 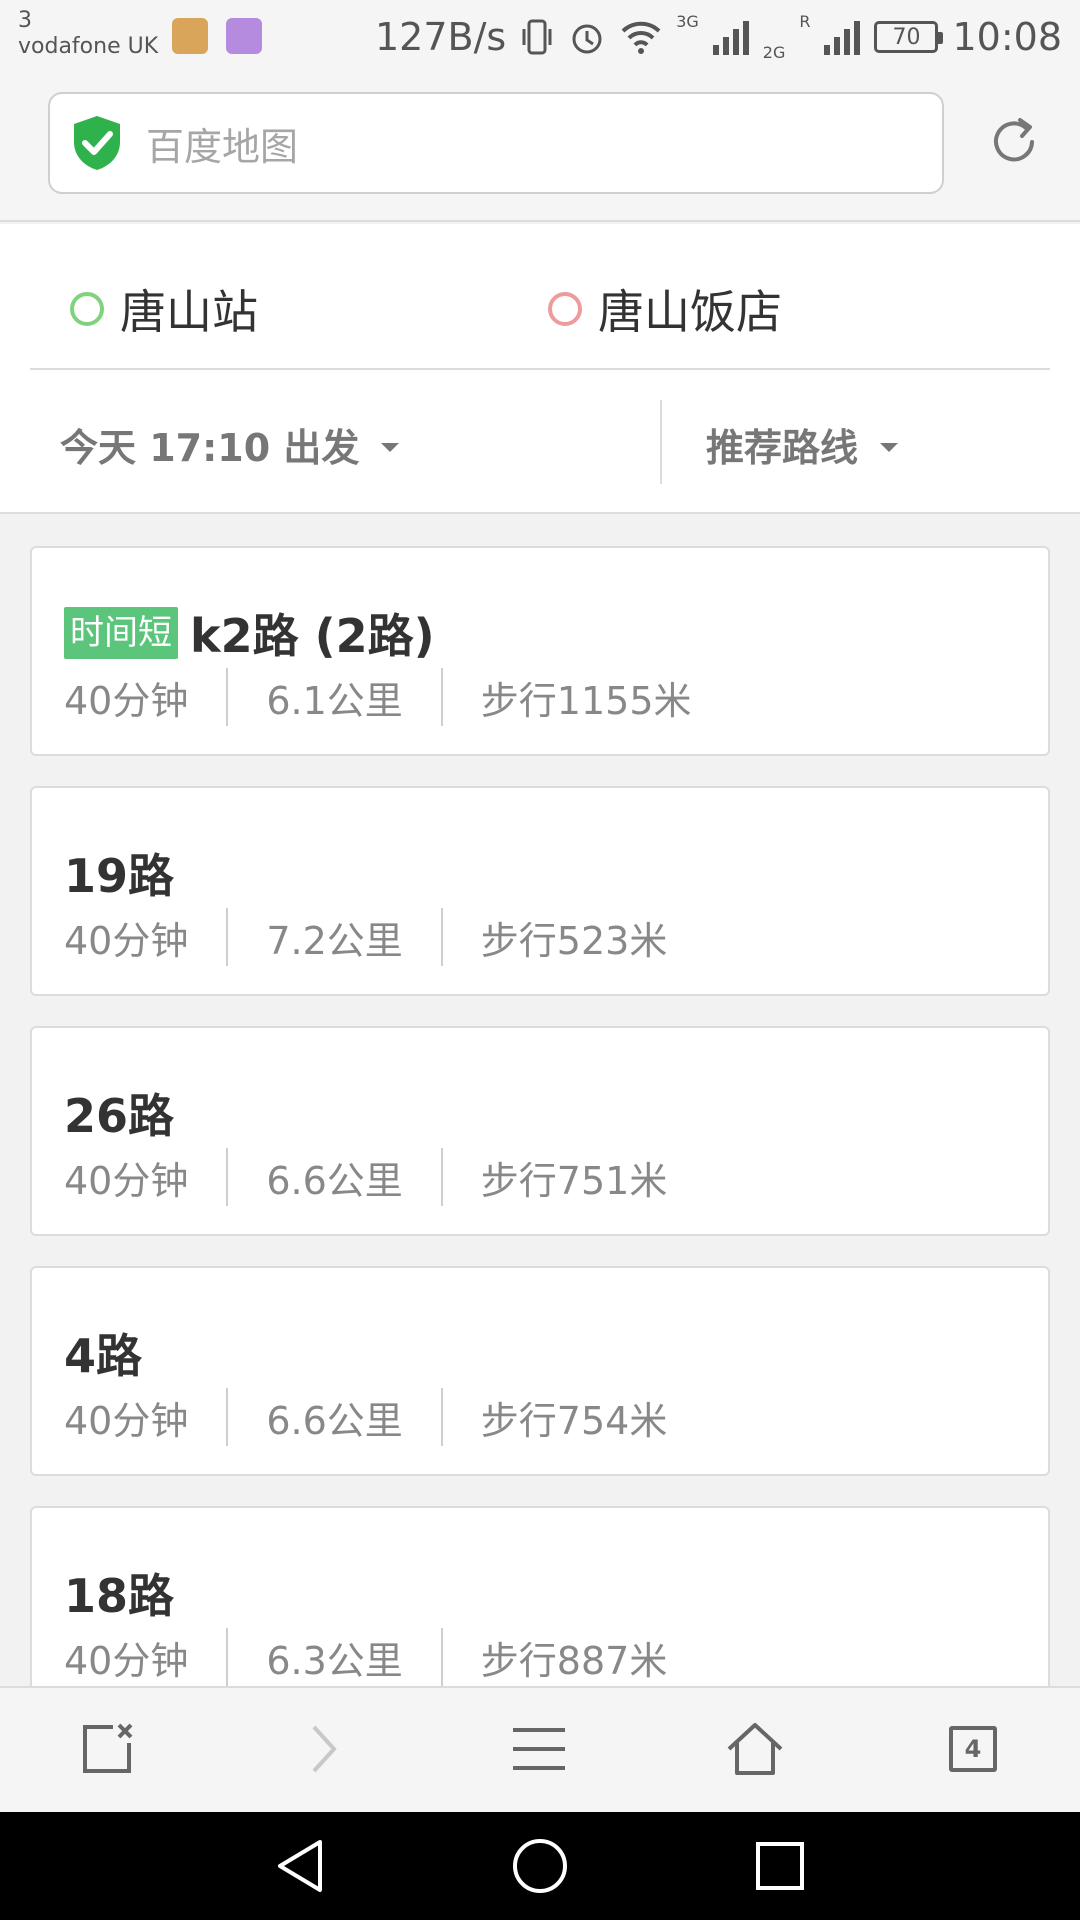 I want to click on forward-button, so click(x=323, y=1749).